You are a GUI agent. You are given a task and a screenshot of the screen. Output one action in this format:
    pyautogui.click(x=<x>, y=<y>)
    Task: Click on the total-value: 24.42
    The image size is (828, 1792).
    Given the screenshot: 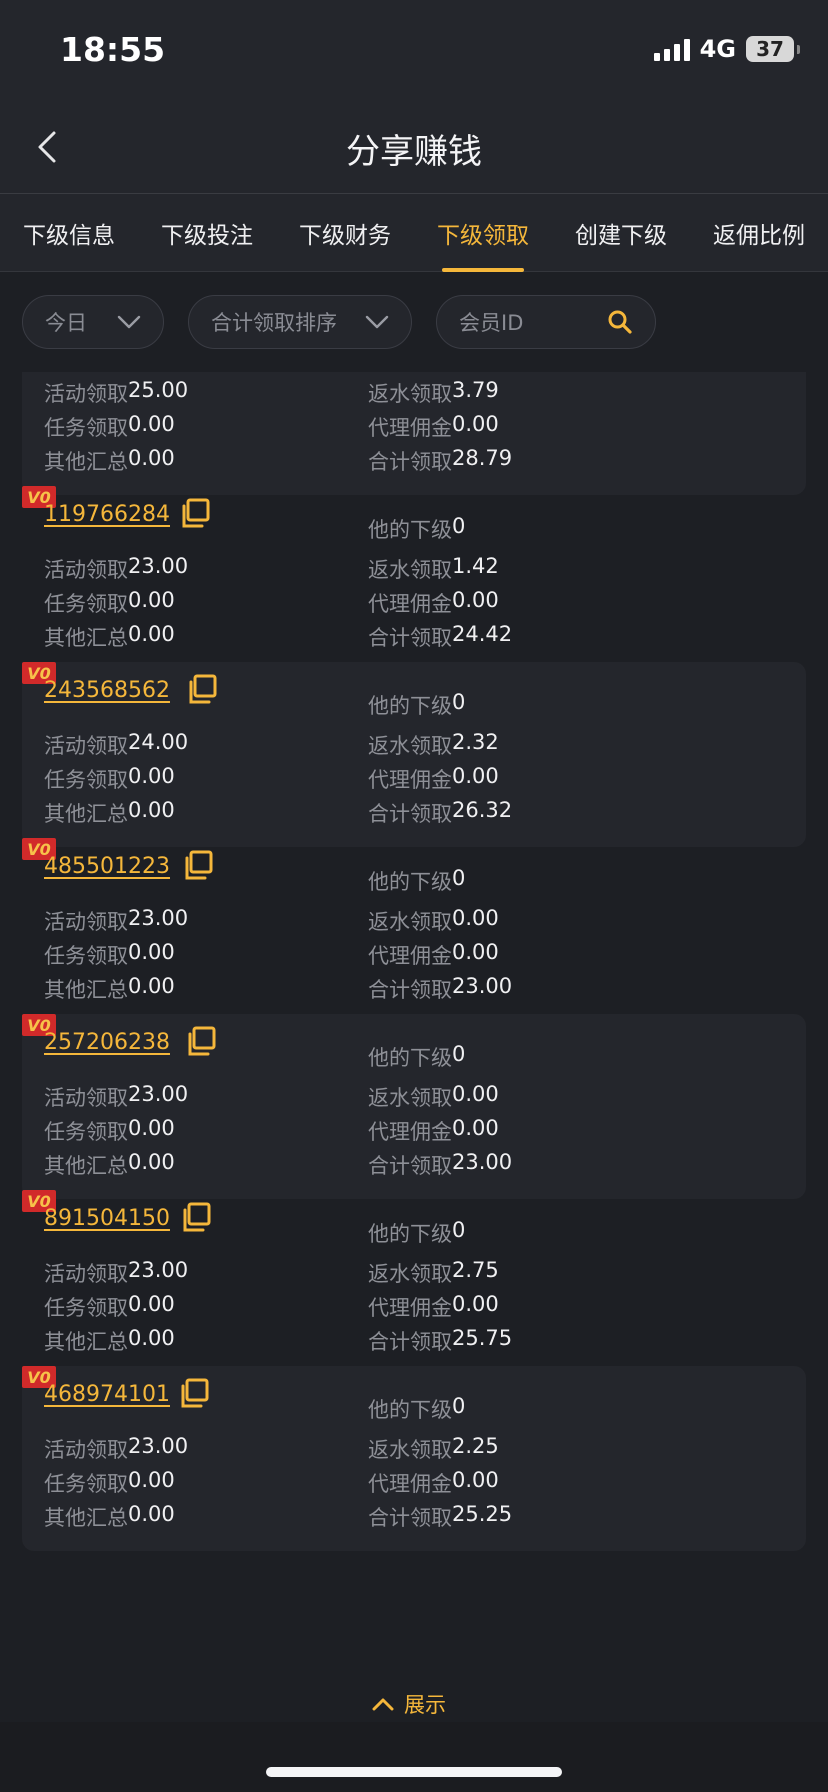 What is the action you would take?
    pyautogui.click(x=482, y=634)
    